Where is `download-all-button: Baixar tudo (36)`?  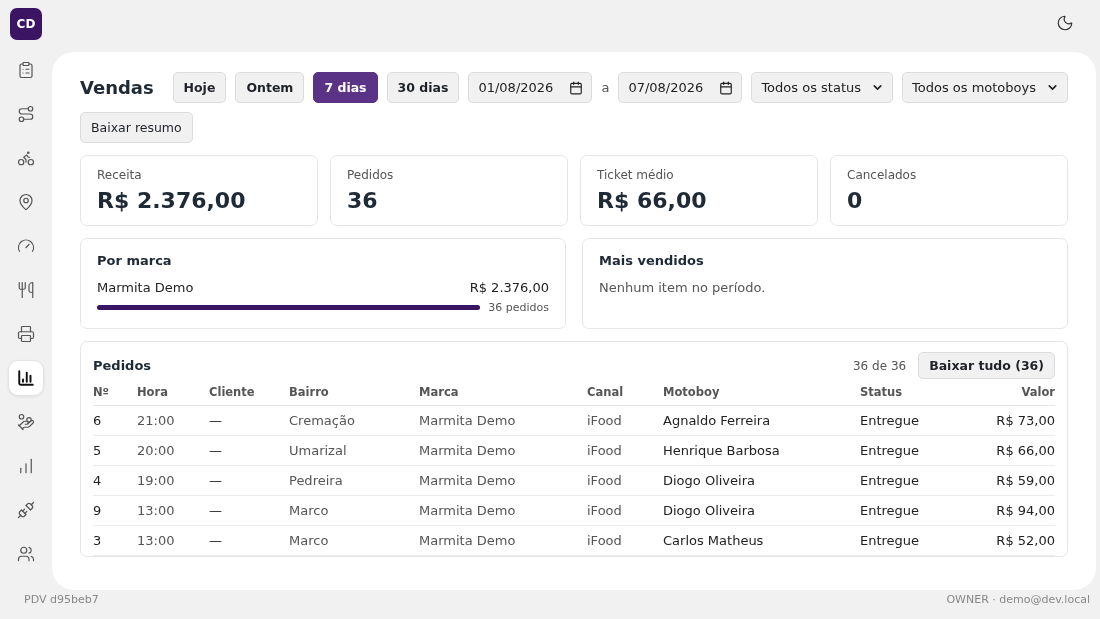 download-all-button: Baixar tudo (36) is located at coordinates (986, 365).